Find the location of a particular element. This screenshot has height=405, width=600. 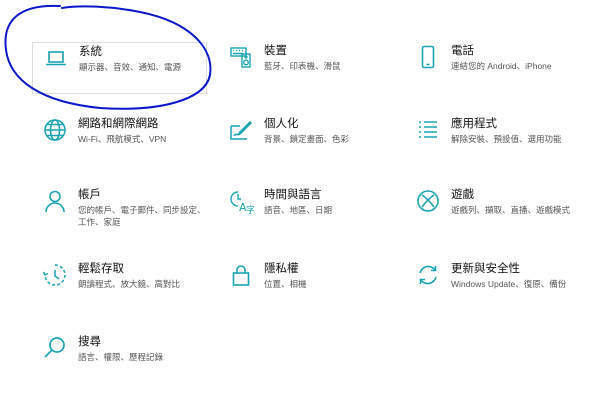

tile-description: Wi-Fi、飛航模式、VPN is located at coordinates (122, 139).